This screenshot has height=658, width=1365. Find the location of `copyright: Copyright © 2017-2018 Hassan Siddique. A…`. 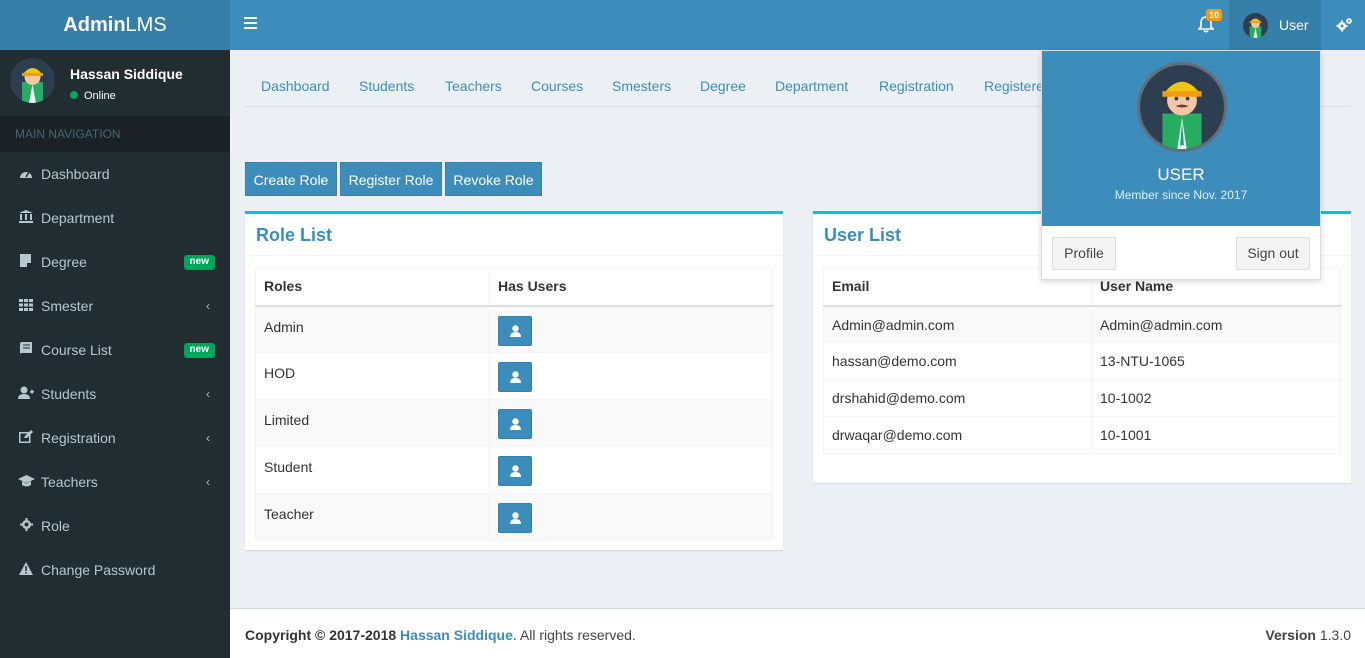

copyright: Copyright © 2017-2018 Hassan Siddique. A… is located at coordinates (440, 635).